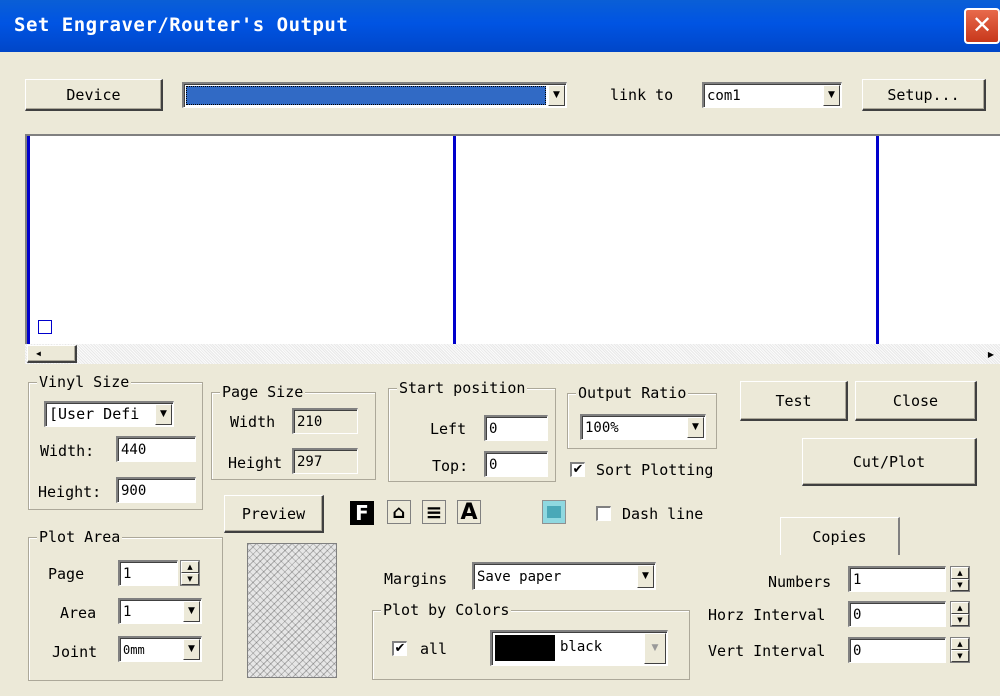 This screenshot has height=696, width=1000. What do you see at coordinates (148, 573) in the screenshot?
I see `plot-page-input: 1` at bounding box center [148, 573].